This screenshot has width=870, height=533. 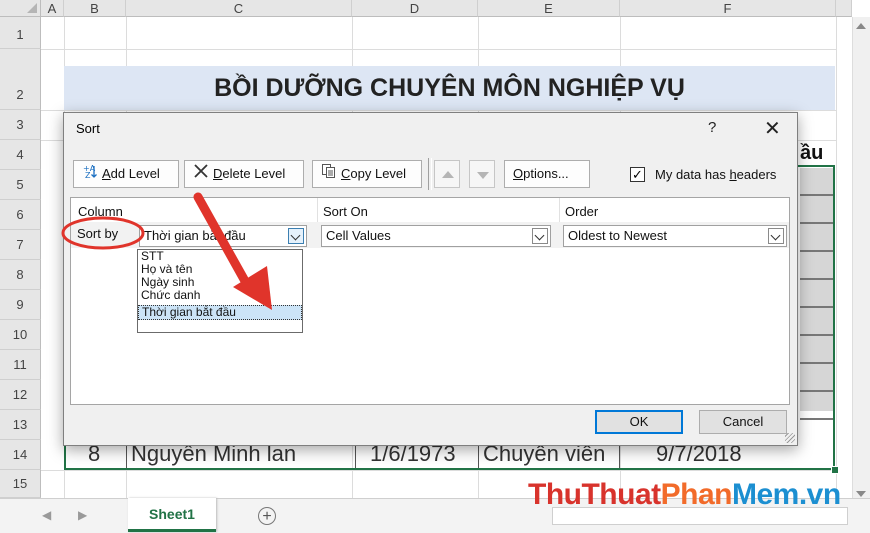 What do you see at coordinates (166, 251) in the screenshot?
I see `annotation-overlay` at bounding box center [166, 251].